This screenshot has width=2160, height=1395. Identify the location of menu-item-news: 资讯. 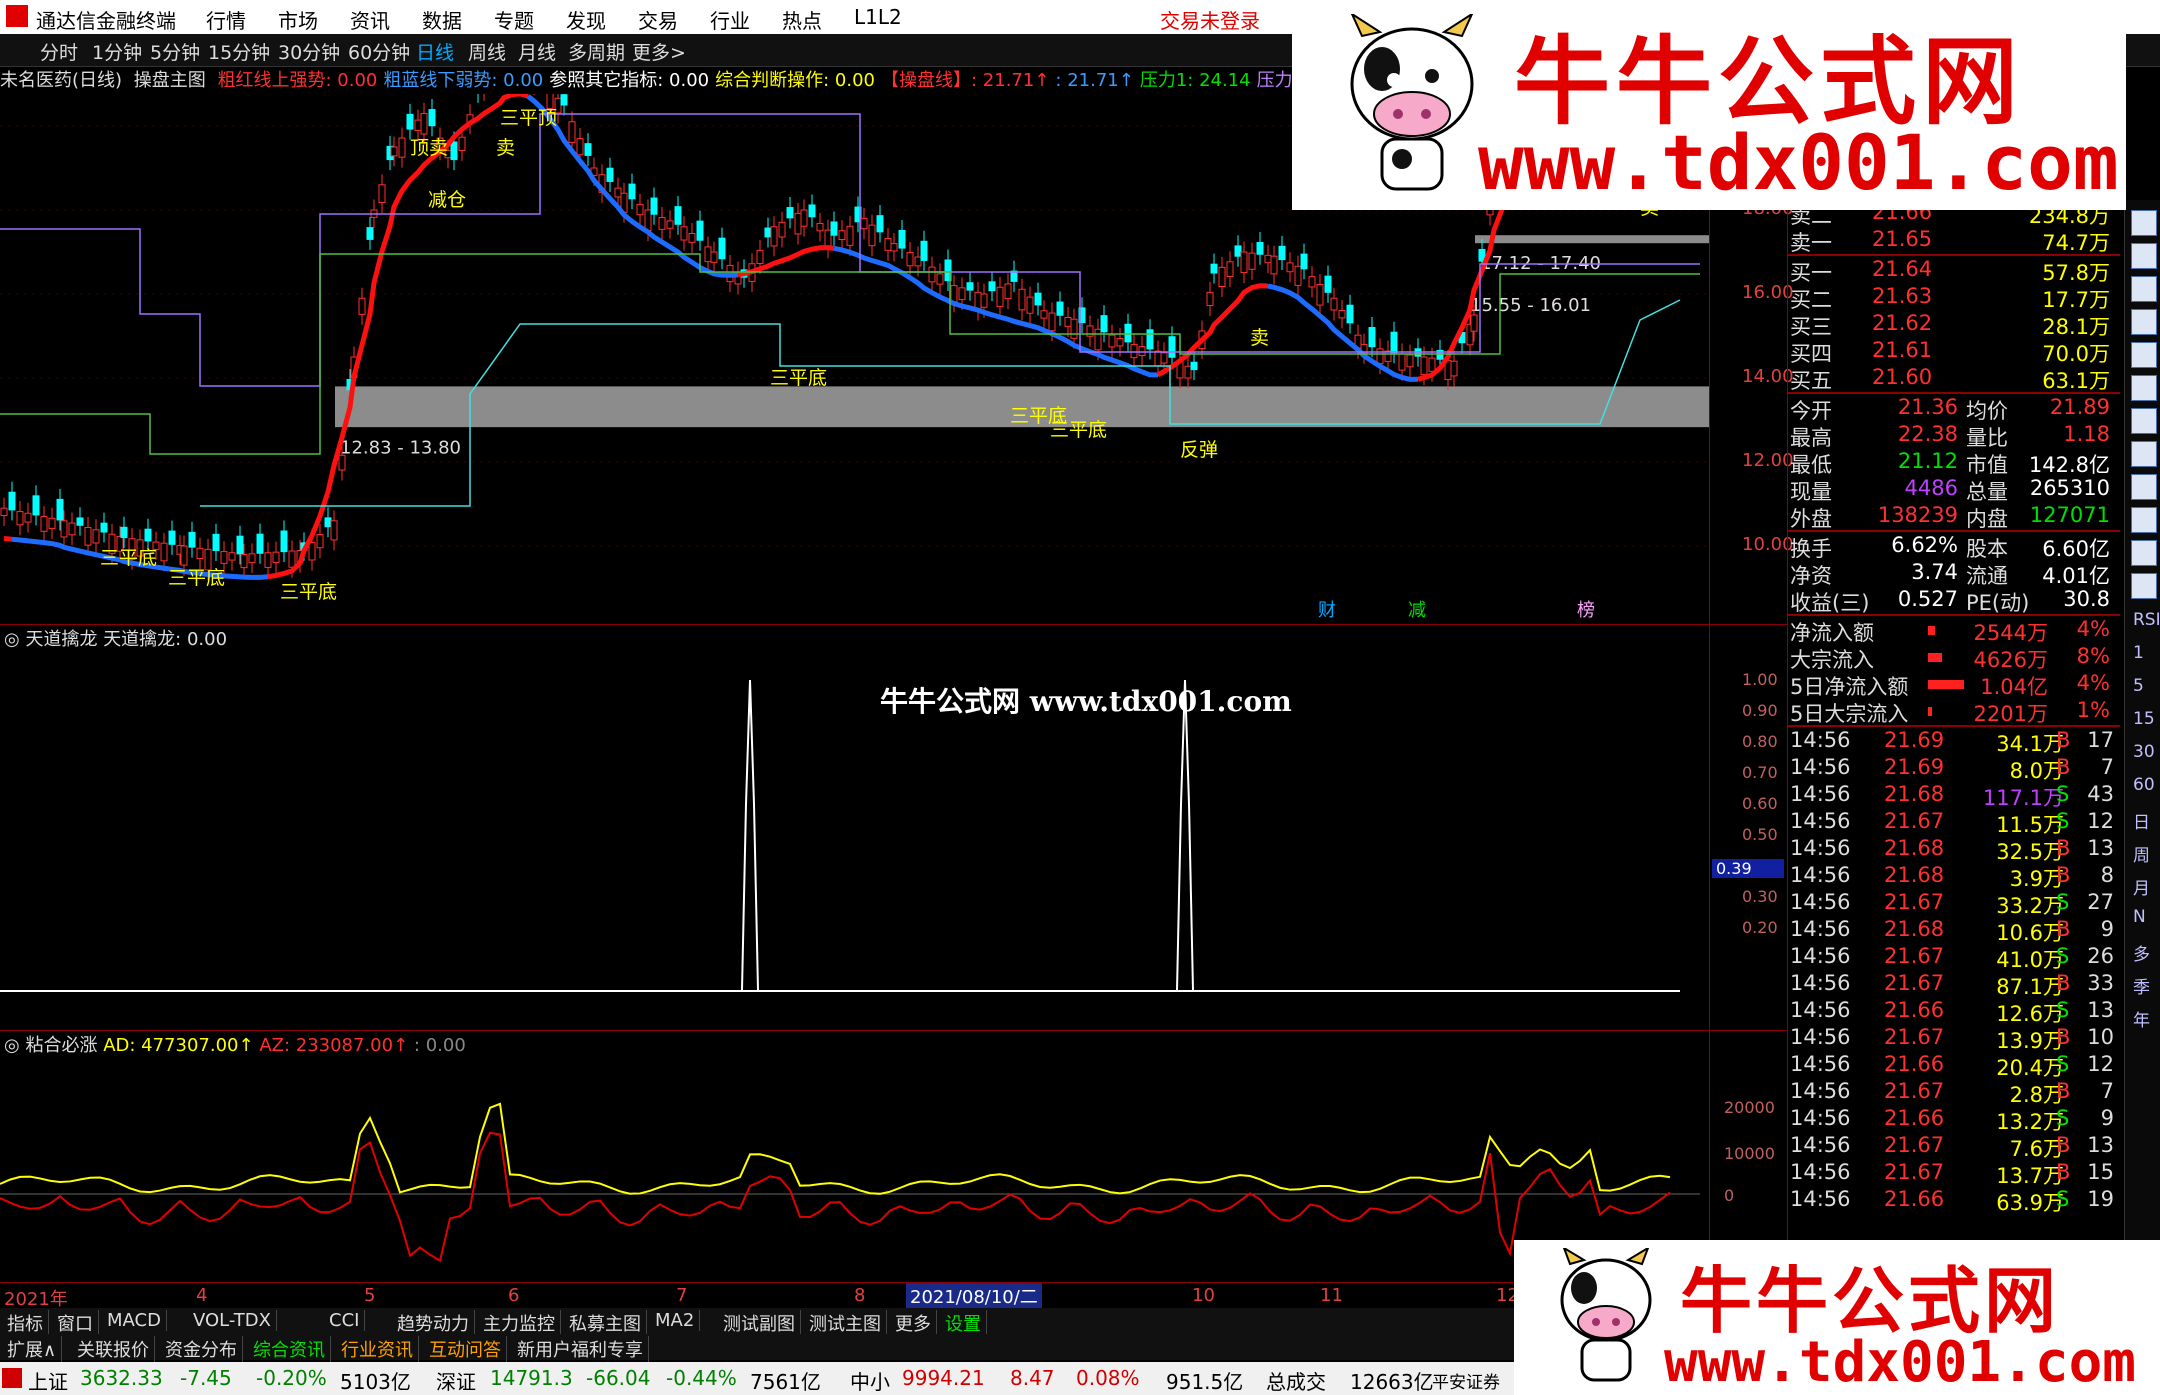
(370, 19).